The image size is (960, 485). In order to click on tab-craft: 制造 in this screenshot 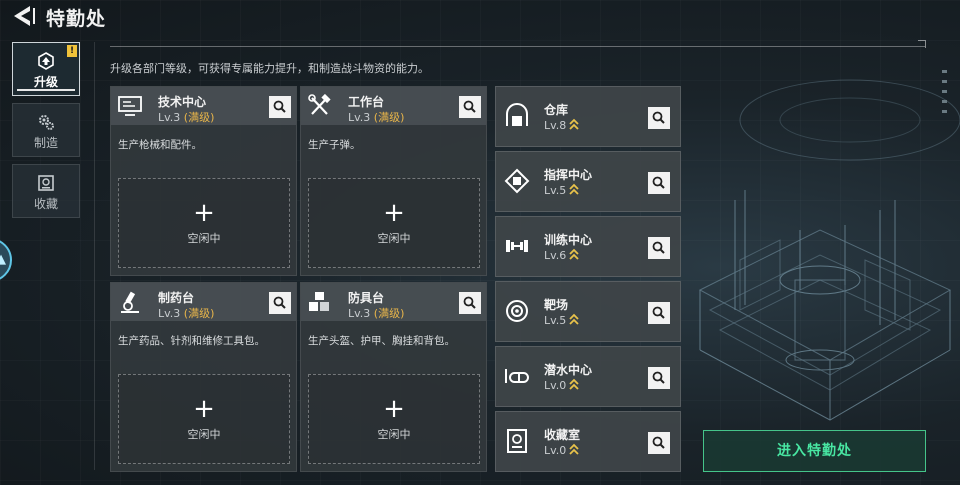, I will do `click(46, 130)`.